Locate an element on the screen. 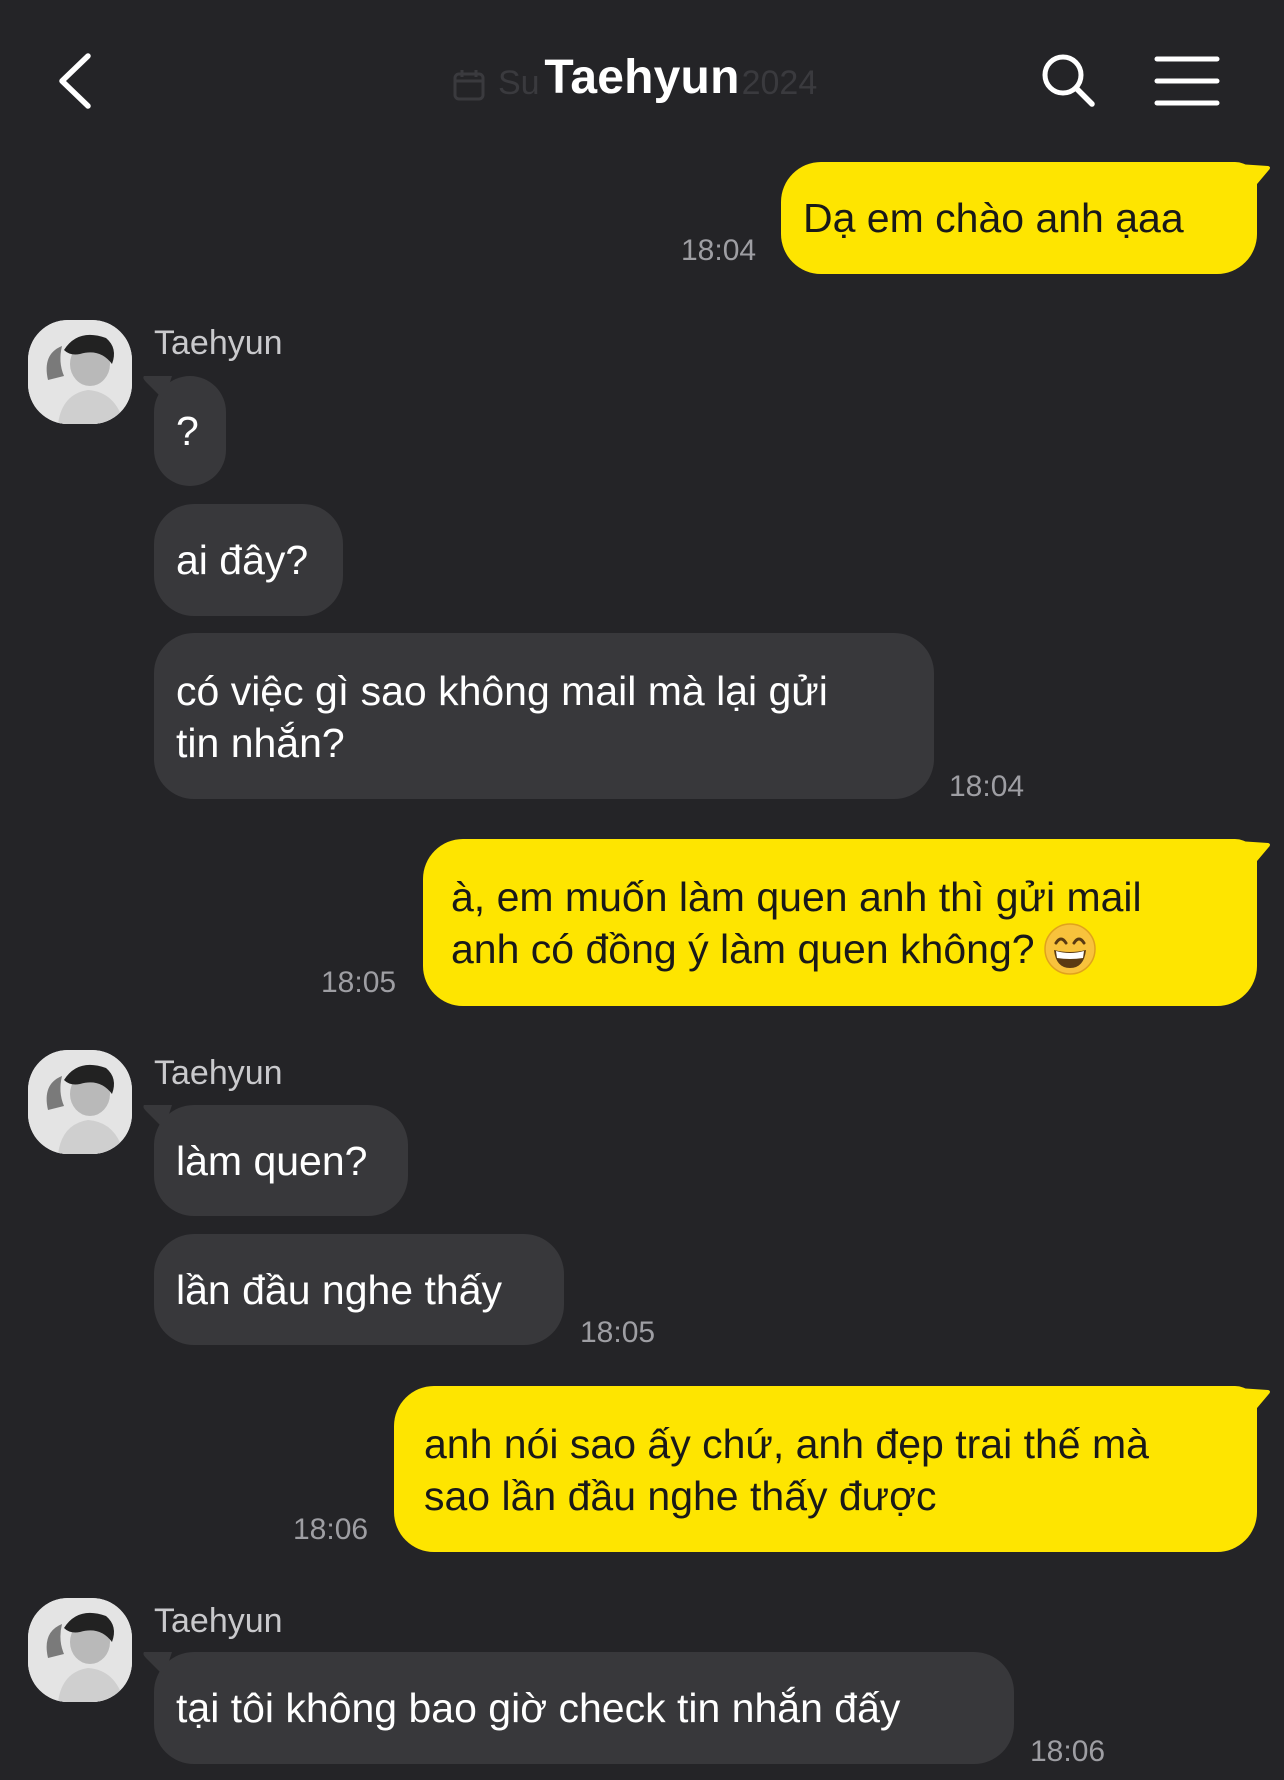 This screenshot has width=1284, height=1780. incoming-message-bubble: làm quen? is located at coordinates (281, 1160).